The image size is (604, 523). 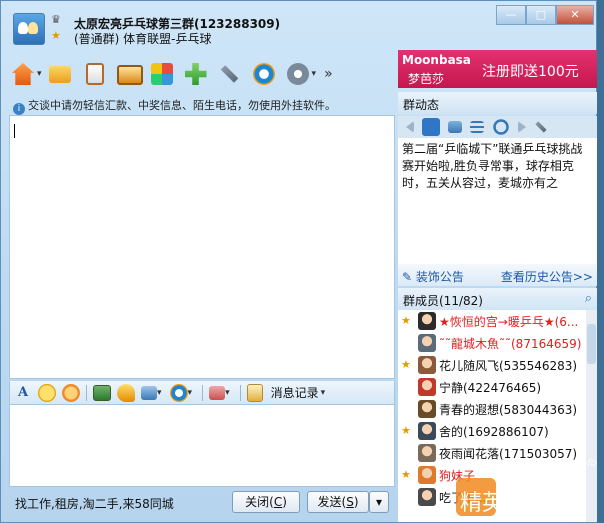 What do you see at coordinates (431, 127) in the screenshot?
I see `notice-tab-icon` at bounding box center [431, 127].